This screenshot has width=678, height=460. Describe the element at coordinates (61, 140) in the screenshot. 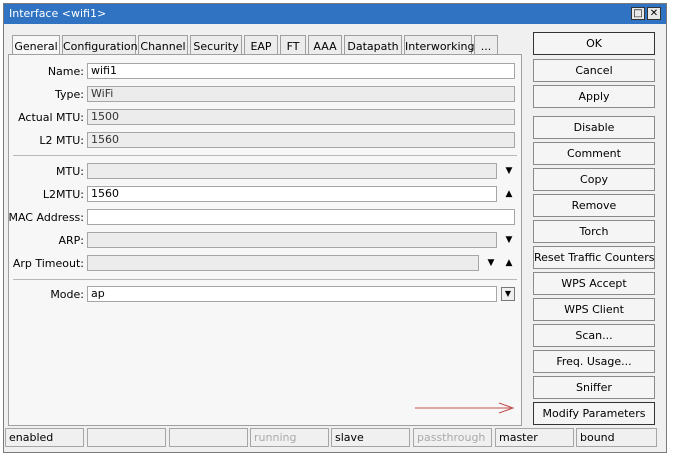

I see `l2-mtu-info-label: L2 MTU:` at that location.